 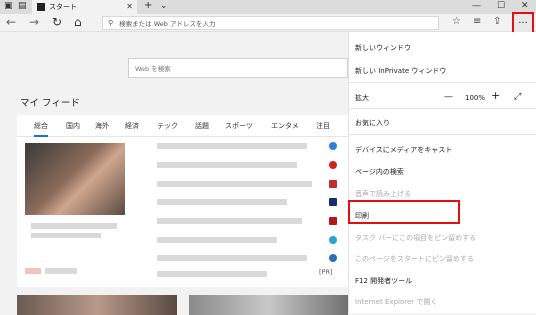 I want to click on maximize-button: ☐, so click(x=501, y=6).